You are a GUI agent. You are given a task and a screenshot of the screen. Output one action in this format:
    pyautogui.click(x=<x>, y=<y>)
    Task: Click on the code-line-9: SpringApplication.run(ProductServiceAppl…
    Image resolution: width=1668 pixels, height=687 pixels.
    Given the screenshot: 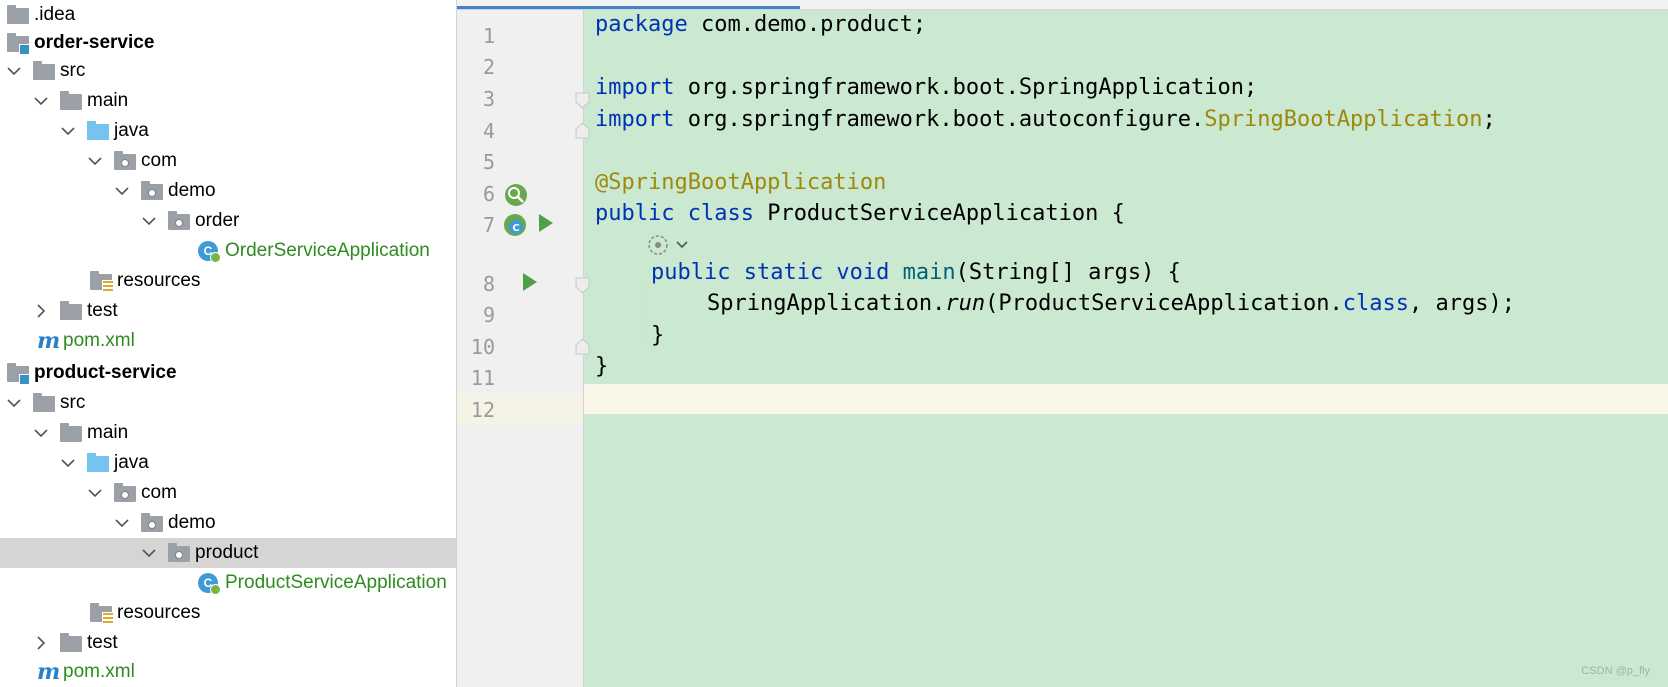 What is the action you would take?
    pyautogui.click(x=1111, y=304)
    